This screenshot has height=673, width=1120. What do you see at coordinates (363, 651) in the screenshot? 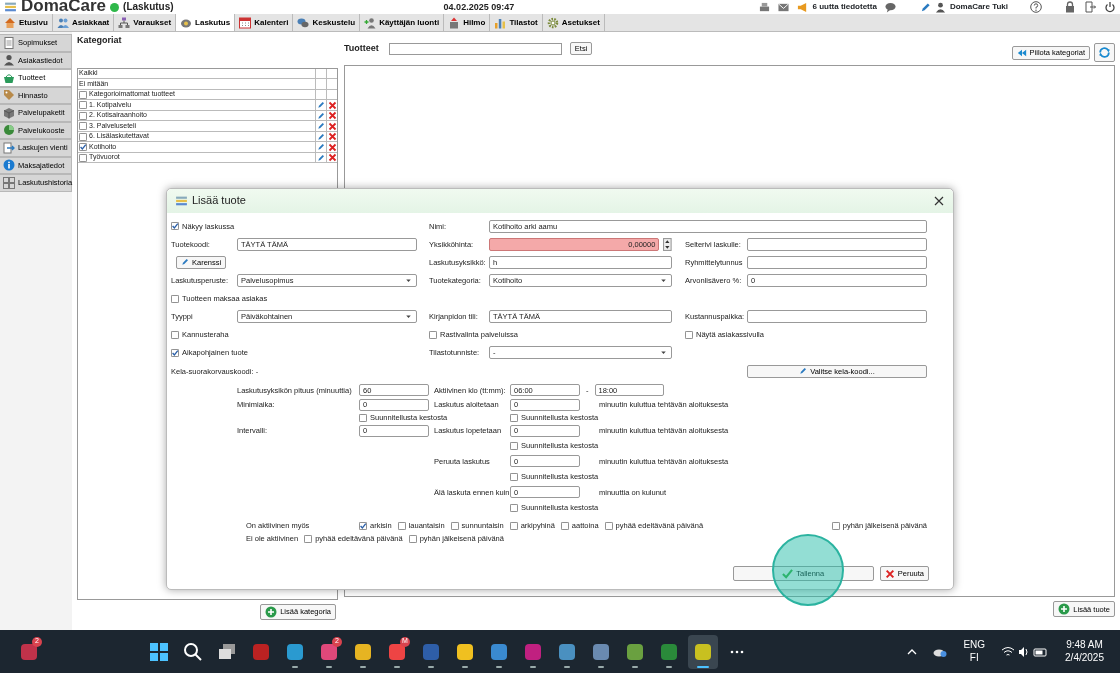
I see `folder-icon` at bounding box center [363, 651].